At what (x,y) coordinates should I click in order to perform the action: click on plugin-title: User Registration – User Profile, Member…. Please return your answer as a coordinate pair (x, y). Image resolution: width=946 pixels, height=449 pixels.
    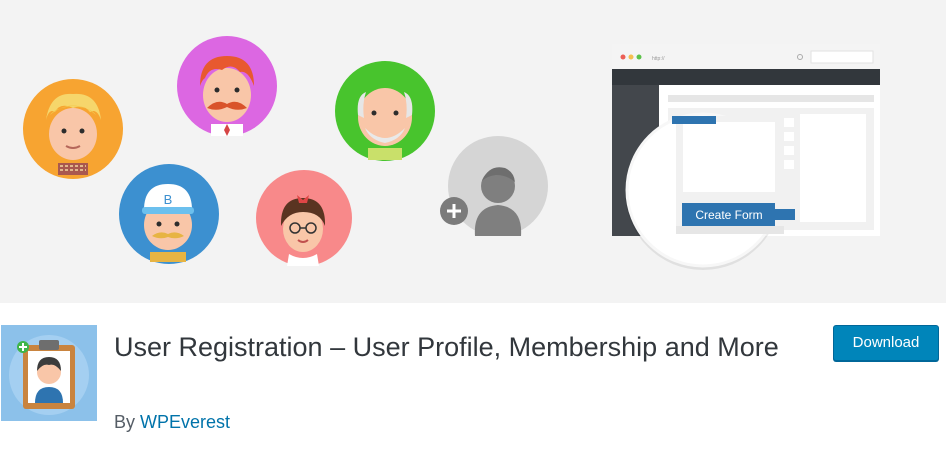
    Looking at the image, I should click on (446, 347).